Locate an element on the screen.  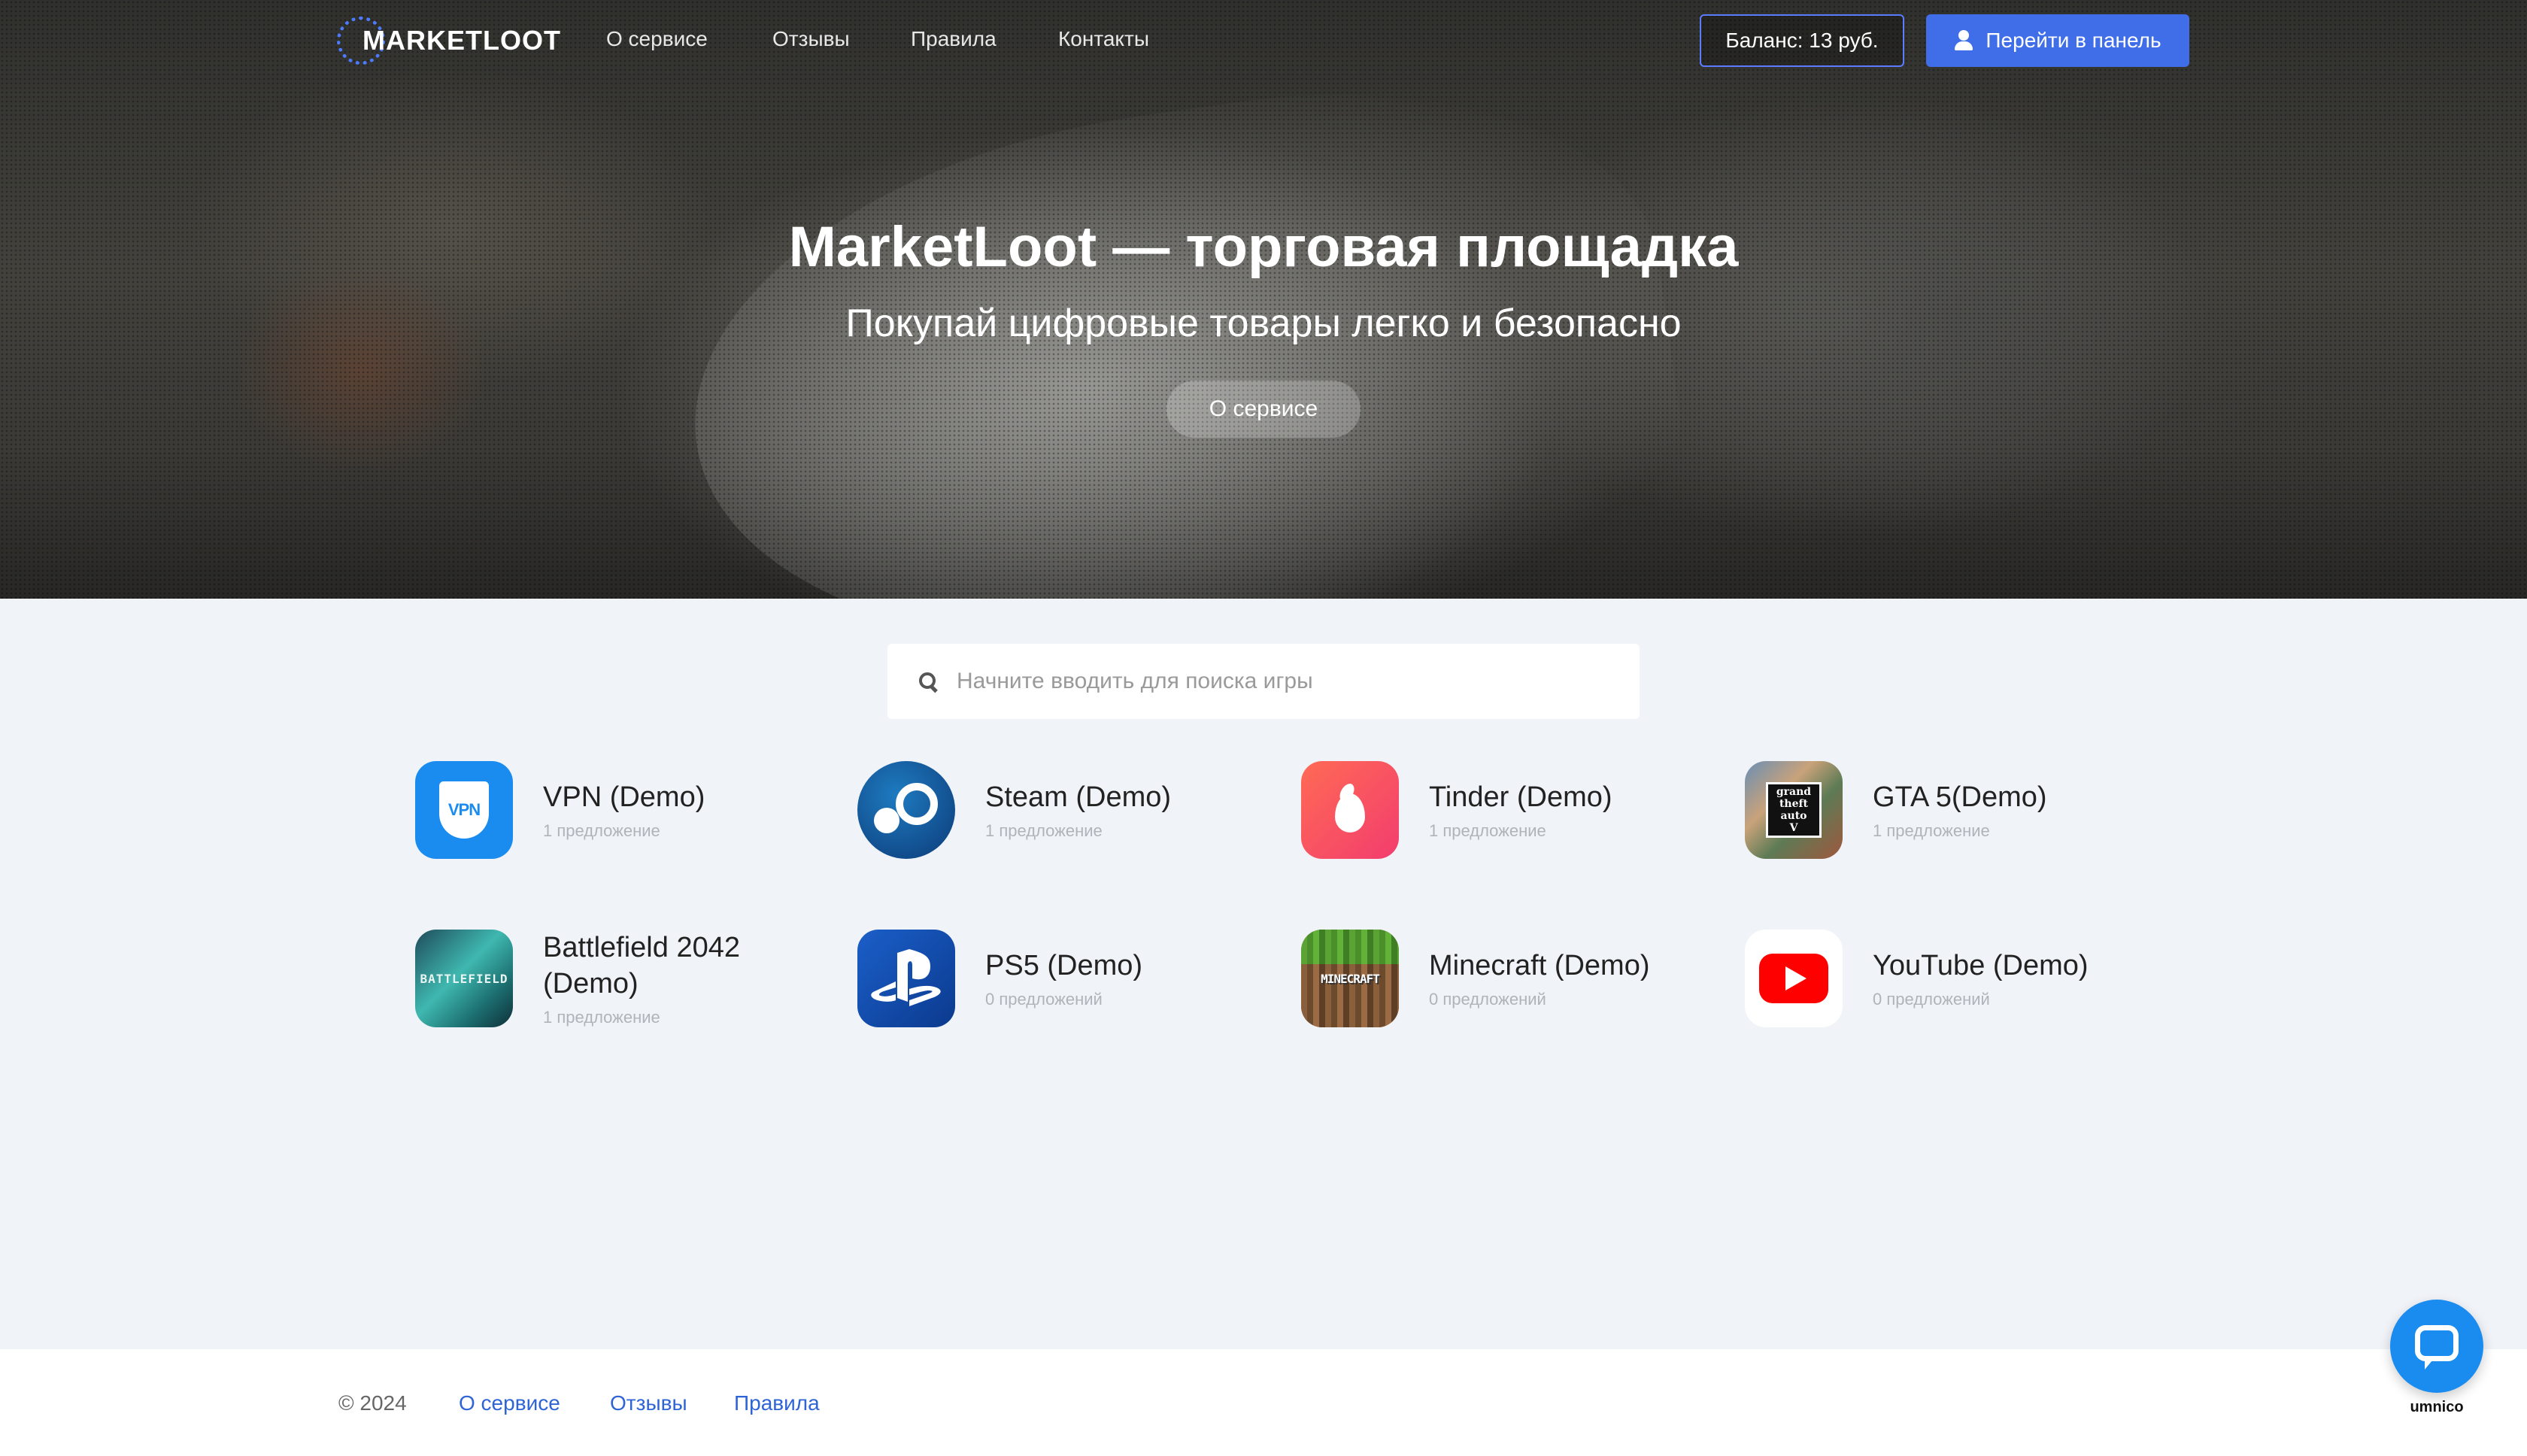
vpn-icon: VPN is located at coordinates (464, 810).